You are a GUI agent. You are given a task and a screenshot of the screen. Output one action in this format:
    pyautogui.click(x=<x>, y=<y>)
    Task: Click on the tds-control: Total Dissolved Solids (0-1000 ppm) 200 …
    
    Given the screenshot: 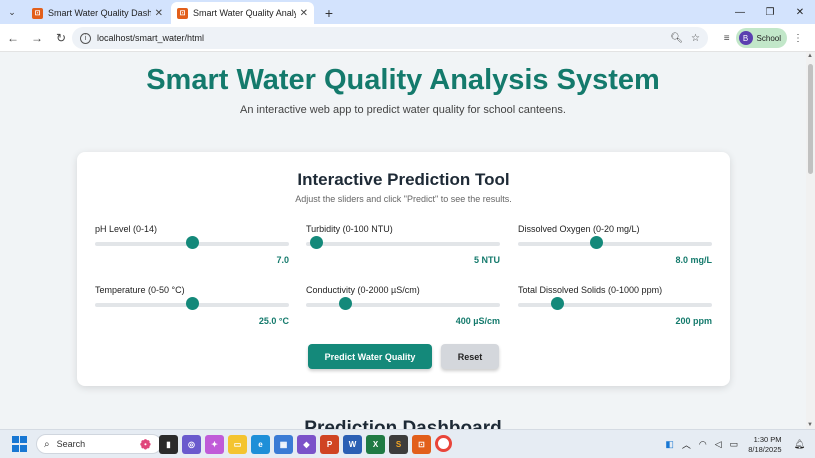 What is the action you would take?
    pyautogui.click(x=615, y=305)
    